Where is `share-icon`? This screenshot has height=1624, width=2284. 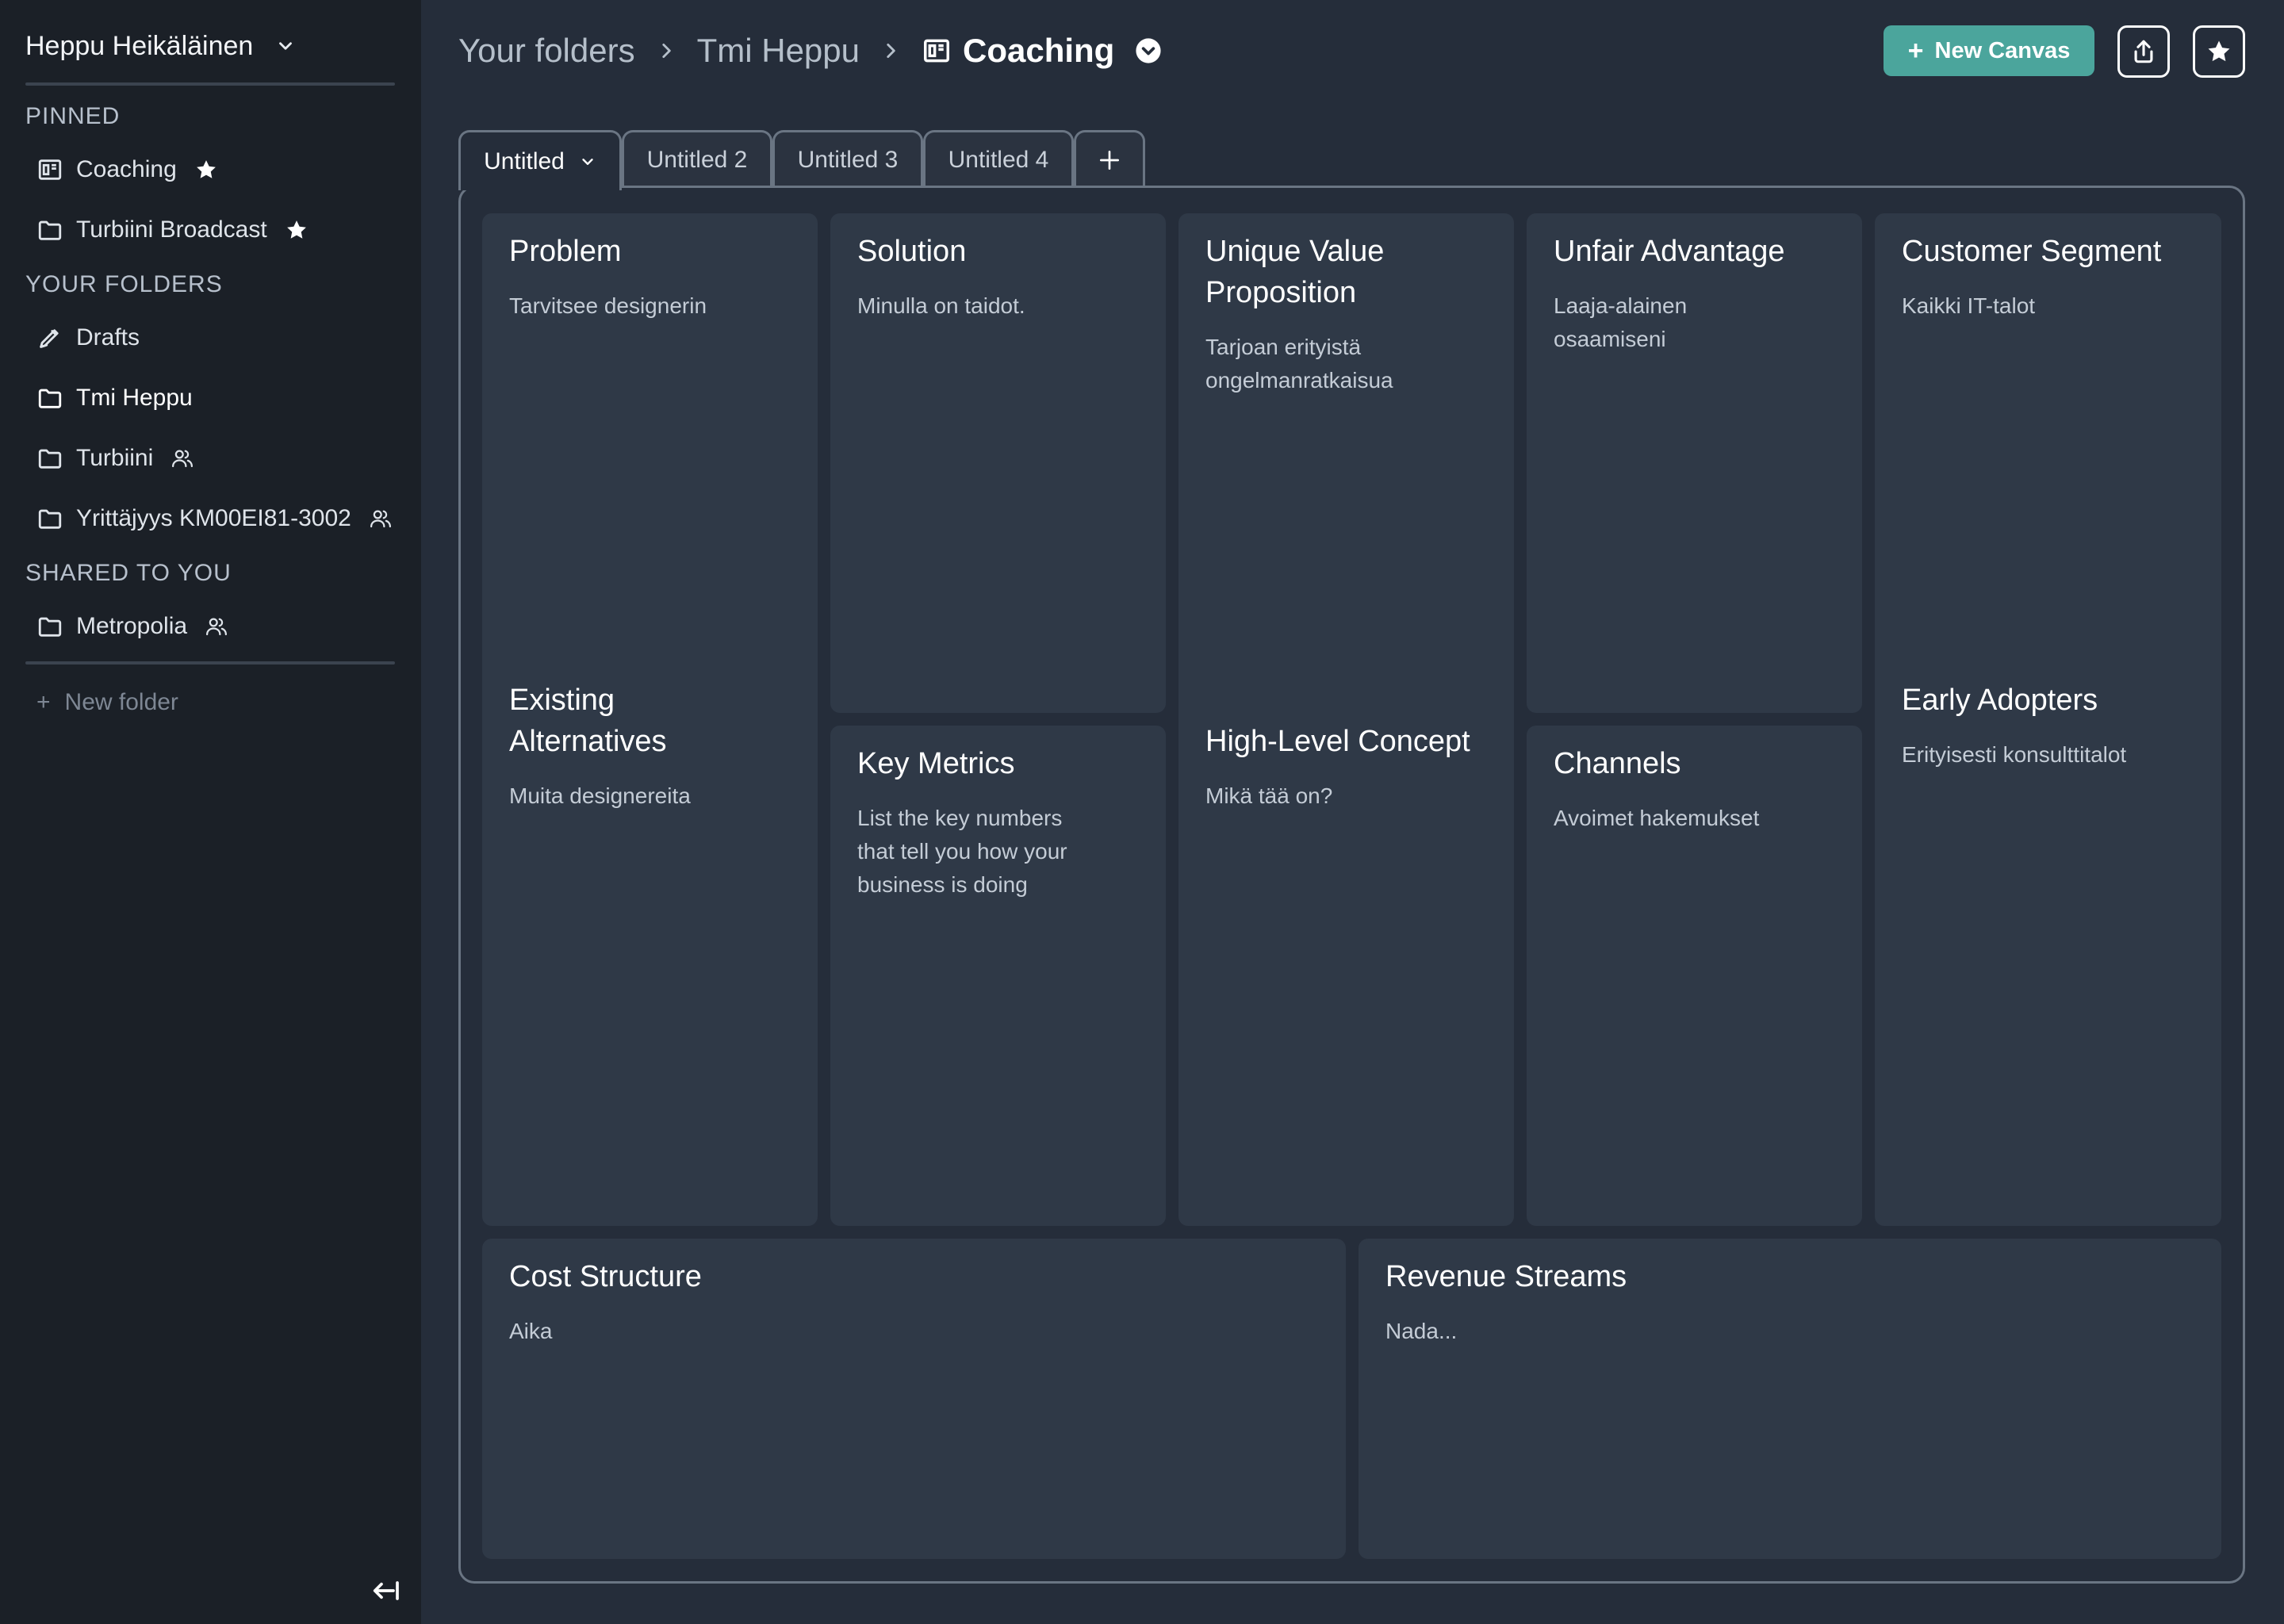 share-icon is located at coordinates (2143, 52).